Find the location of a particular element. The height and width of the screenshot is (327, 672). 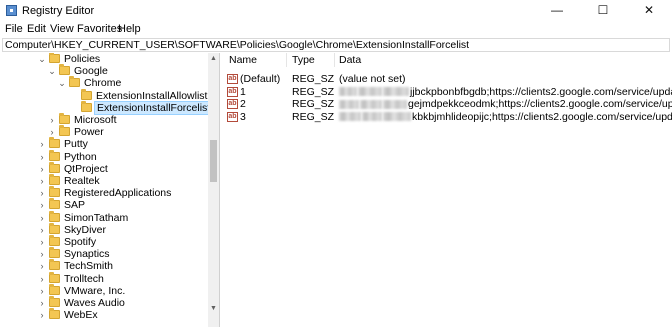

scroll-up-arrow-icon: ▲ is located at coordinates (213, 59).